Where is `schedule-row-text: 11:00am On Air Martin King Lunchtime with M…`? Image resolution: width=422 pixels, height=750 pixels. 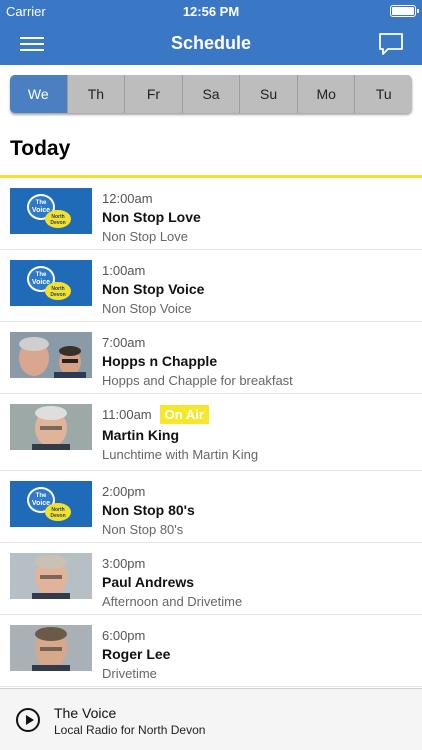 schedule-row-text: 11:00am On Air Martin King Lunchtime with M… is located at coordinates (258, 433).